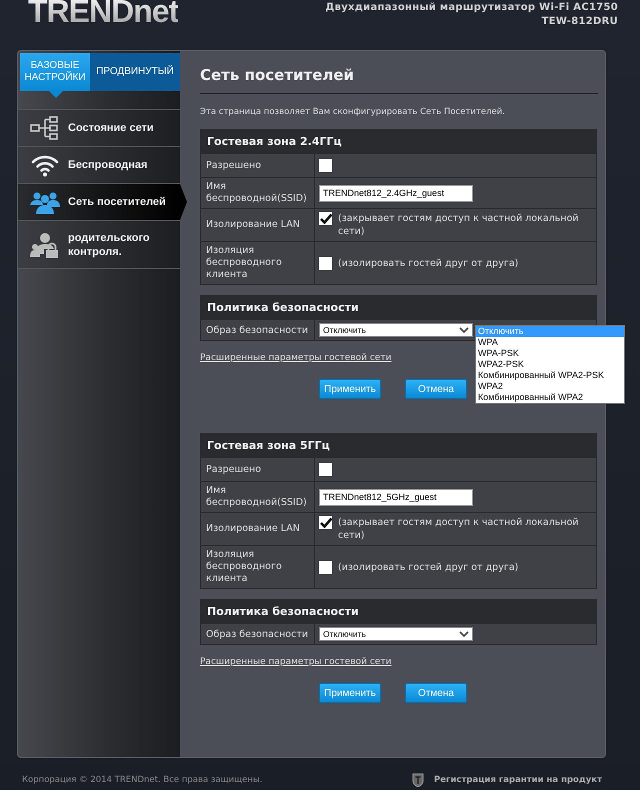  What do you see at coordinates (418, 780) in the screenshot?
I see `shield-icon` at bounding box center [418, 780].